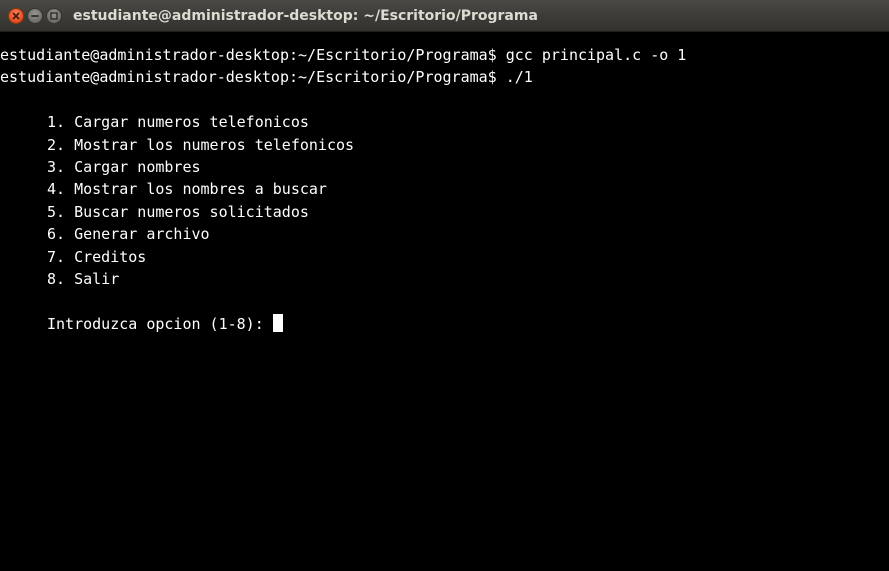 The height and width of the screenshot is (571, 889). Describe the element at coordinates (128, 234) in the screenshot. I see `menu-option: 6. Generar archivo` at that location.